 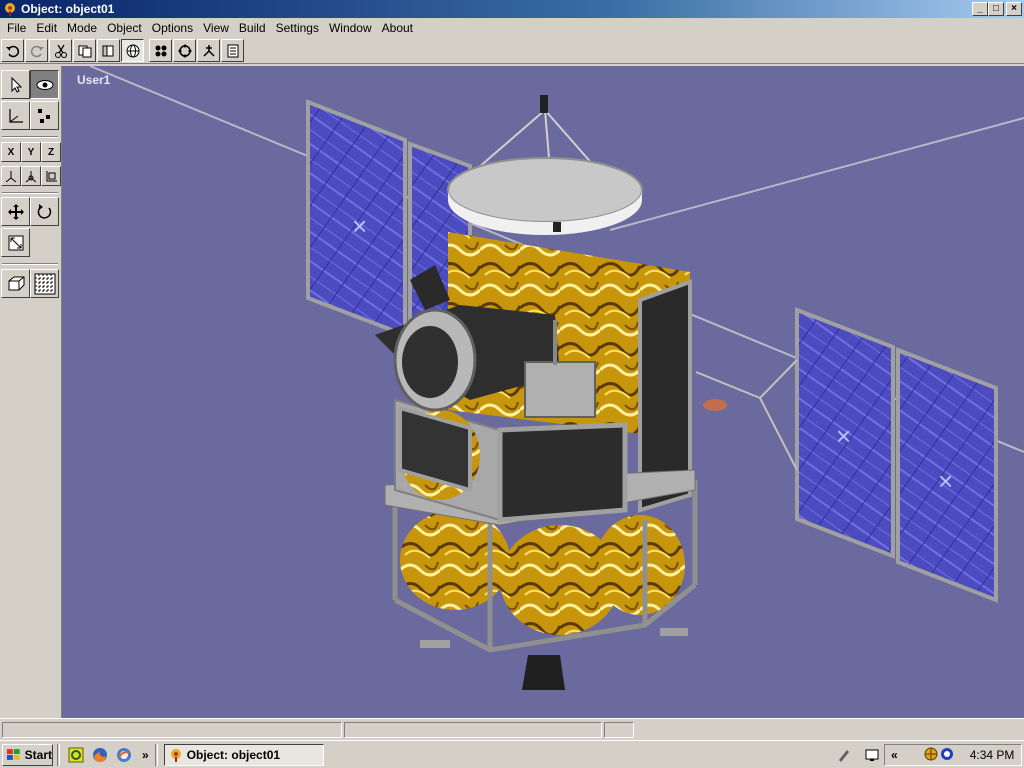 I want to click on list-icon, so click(x=232, y=50).